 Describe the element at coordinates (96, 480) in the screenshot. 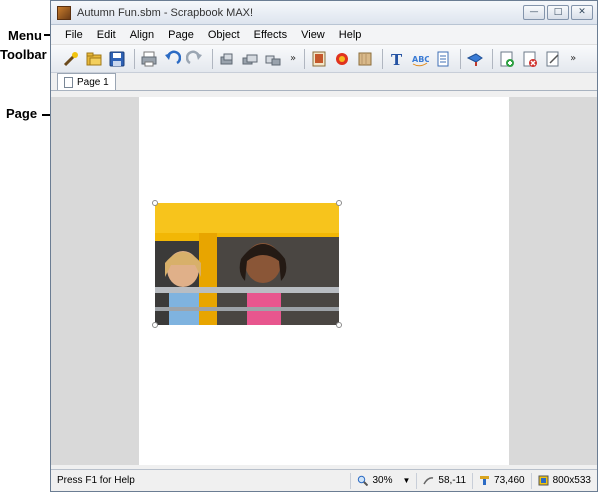

I see `status-help-text: Press F1 for Help` at that location.